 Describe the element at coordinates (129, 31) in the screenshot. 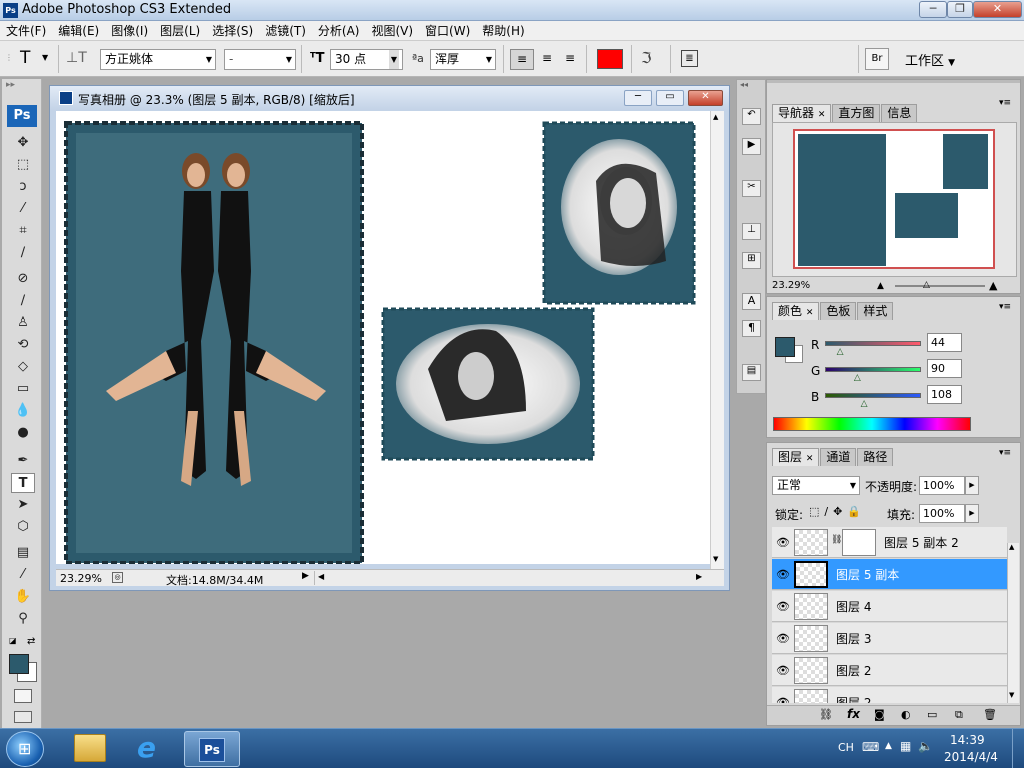

I see `menu-image: 图像(I)` at that location.